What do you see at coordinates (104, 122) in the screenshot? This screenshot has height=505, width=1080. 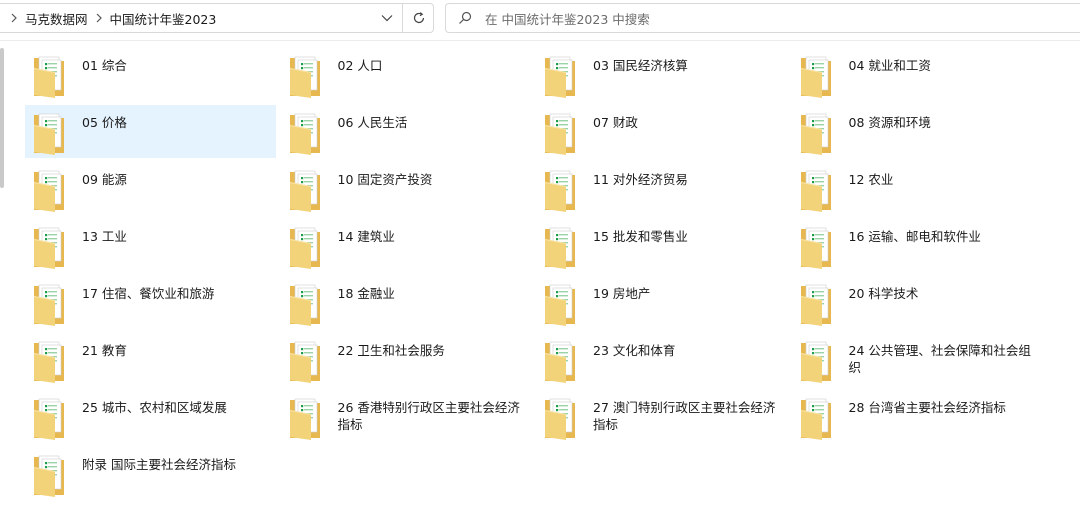 I see `folder-name: 05 价格` at bounding box center [104, 122].